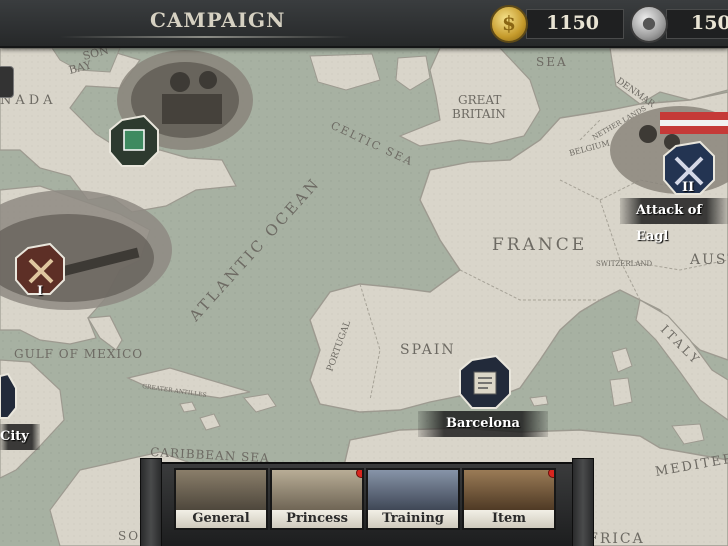 Image resolution: width=728 pixels, height=546 pixels. Describe the element at coordinates (364, 24) in the screenshot. I see `header-bar: CAMPAIGN 1150 $ 150 ●` at that location.